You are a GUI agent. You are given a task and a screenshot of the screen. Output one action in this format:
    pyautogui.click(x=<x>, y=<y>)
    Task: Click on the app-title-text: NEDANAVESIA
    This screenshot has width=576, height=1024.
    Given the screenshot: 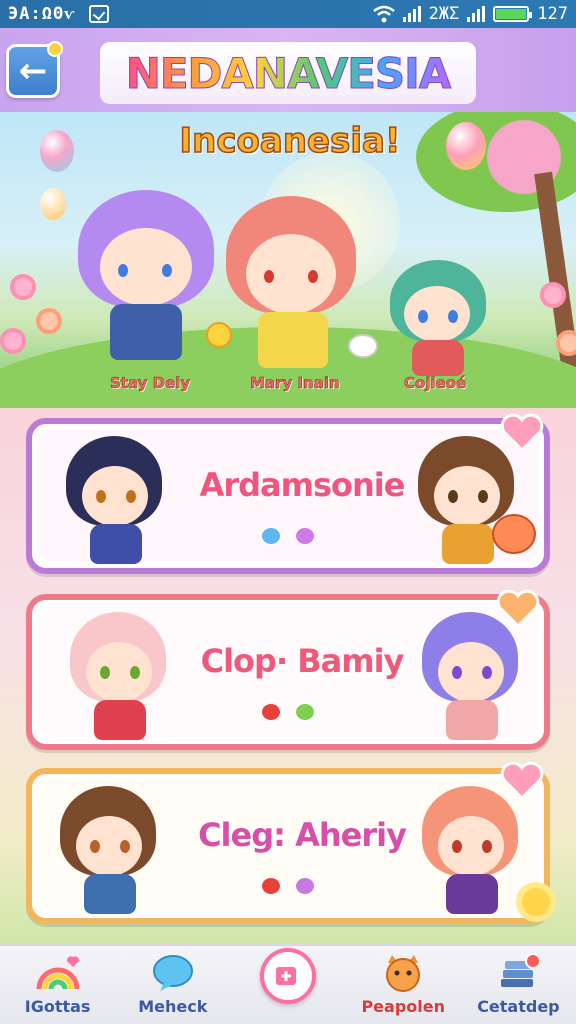 What is the action you would take?
    pyautogui.click(x=288, y=73)
    